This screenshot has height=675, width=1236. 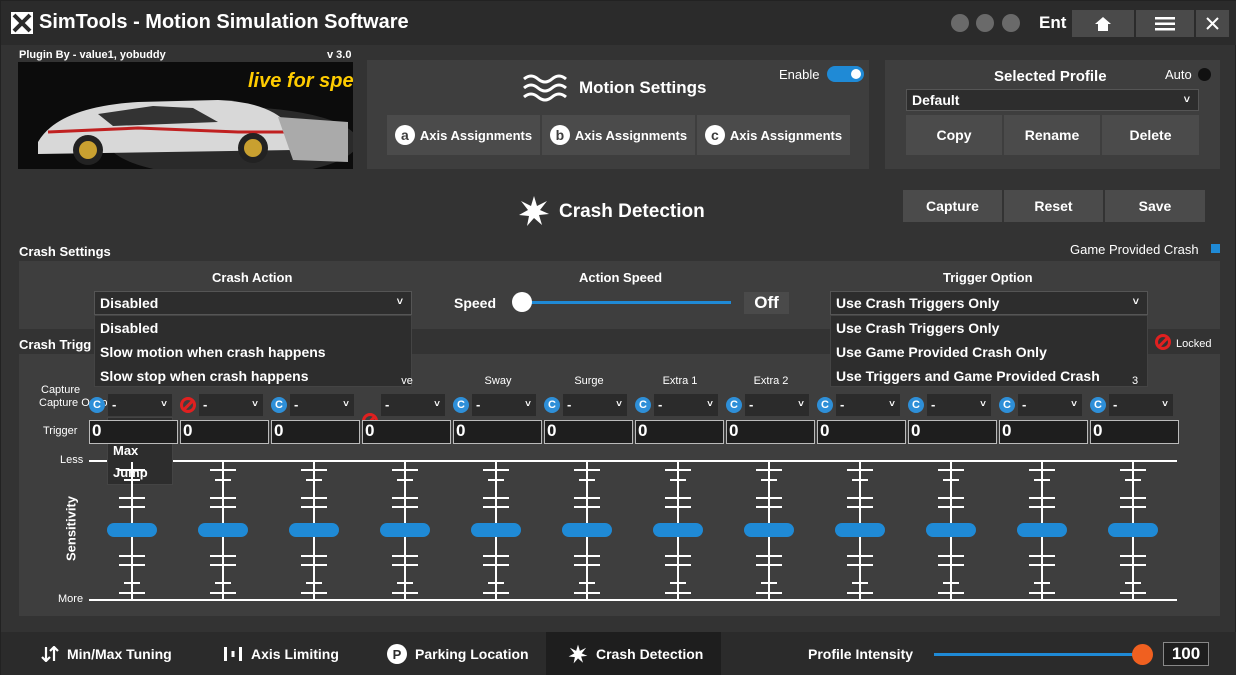 I want to click on letter-a-icon: a, so click(x=404, y=135).